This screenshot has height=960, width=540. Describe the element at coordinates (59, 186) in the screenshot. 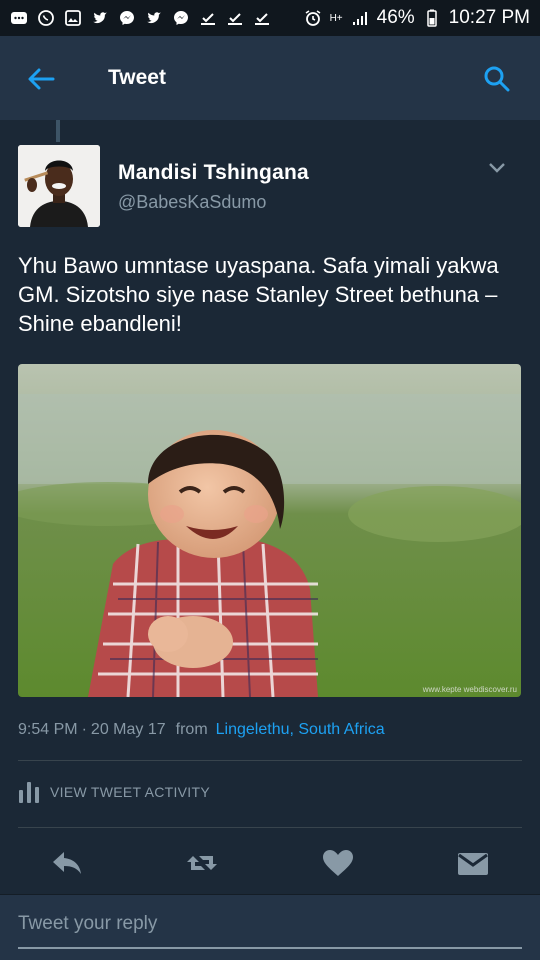

I see `avatar` at that location.